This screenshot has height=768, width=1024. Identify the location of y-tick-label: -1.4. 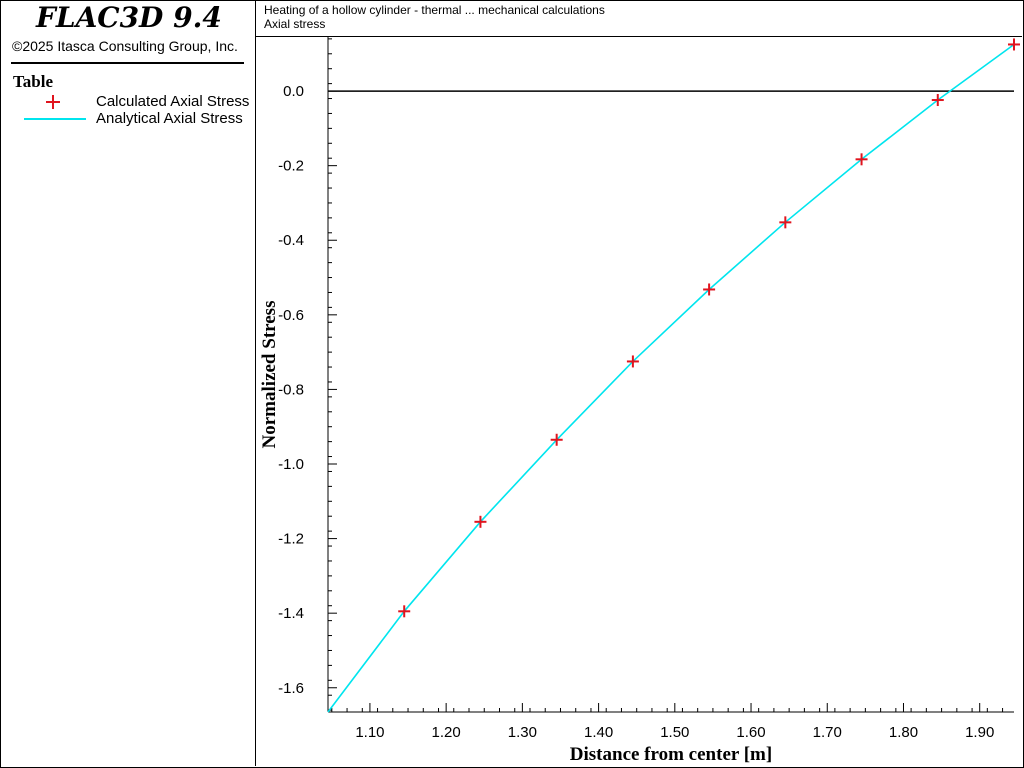
(291, 613).